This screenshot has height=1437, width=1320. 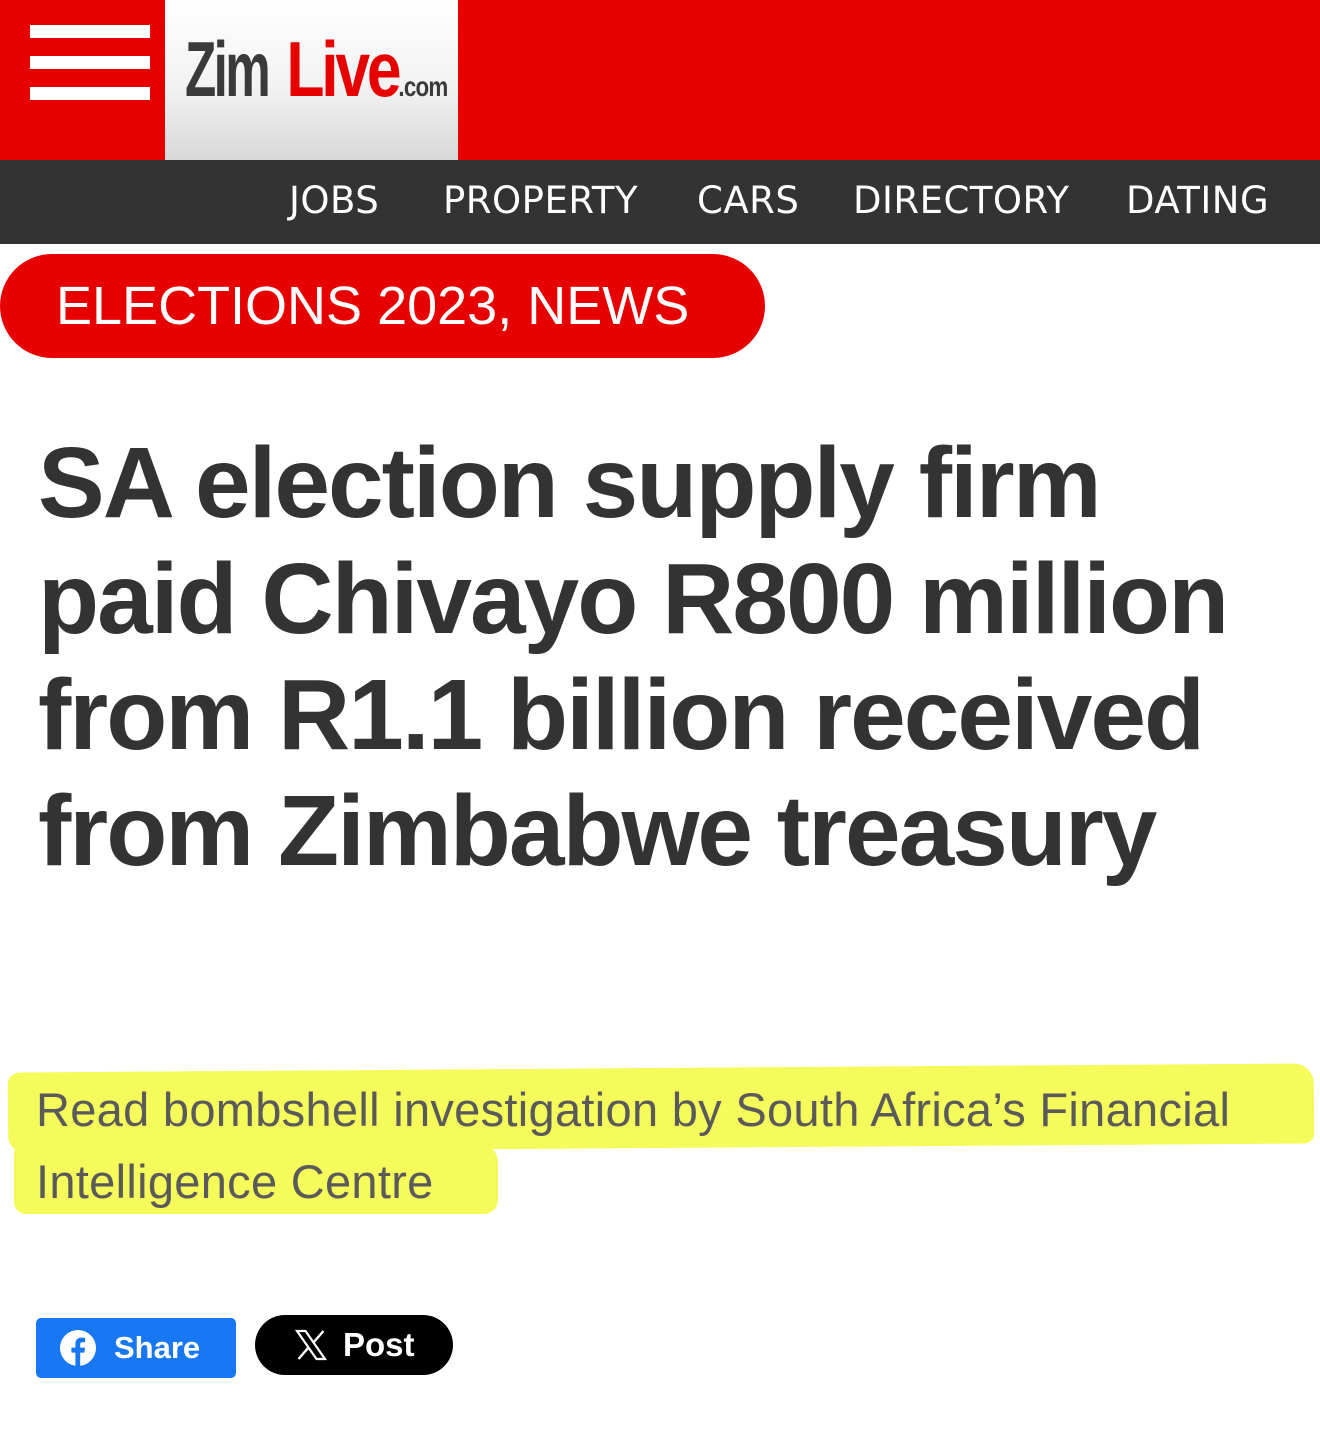 I want to click on hamburger-menu-icon, so click(x=90, y=63).